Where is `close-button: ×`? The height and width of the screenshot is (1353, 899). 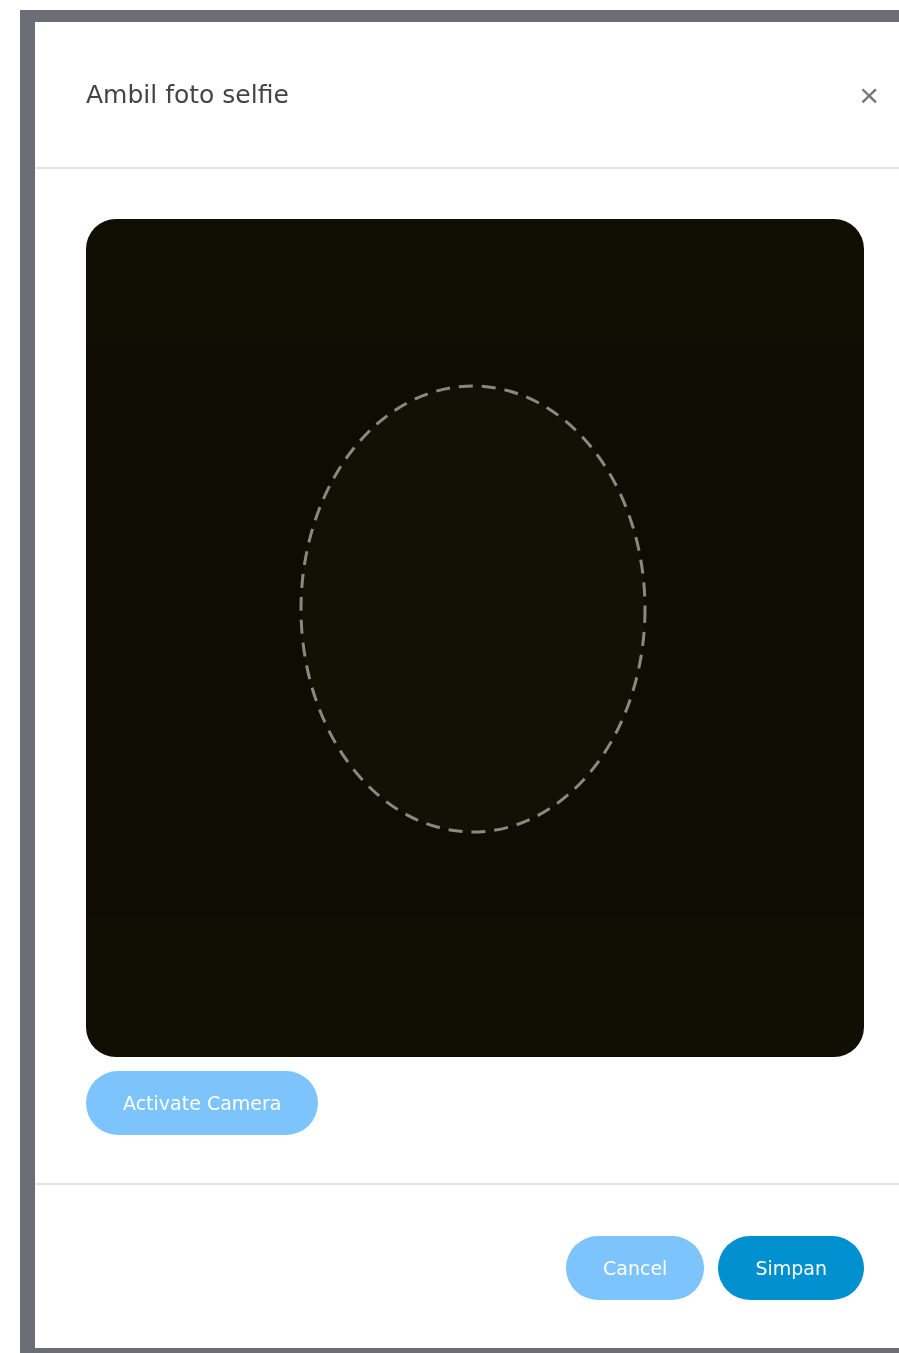
close-button: × is located at coordinates (869, 94).